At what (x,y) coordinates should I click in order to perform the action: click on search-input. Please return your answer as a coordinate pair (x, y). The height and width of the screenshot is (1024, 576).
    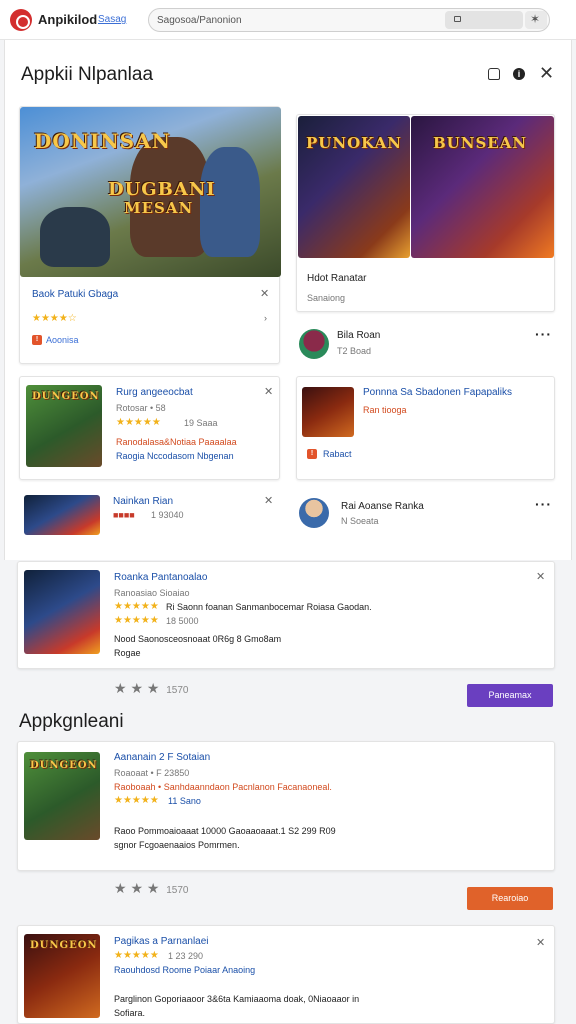
    Looking at the image, I should click on (297, 20).